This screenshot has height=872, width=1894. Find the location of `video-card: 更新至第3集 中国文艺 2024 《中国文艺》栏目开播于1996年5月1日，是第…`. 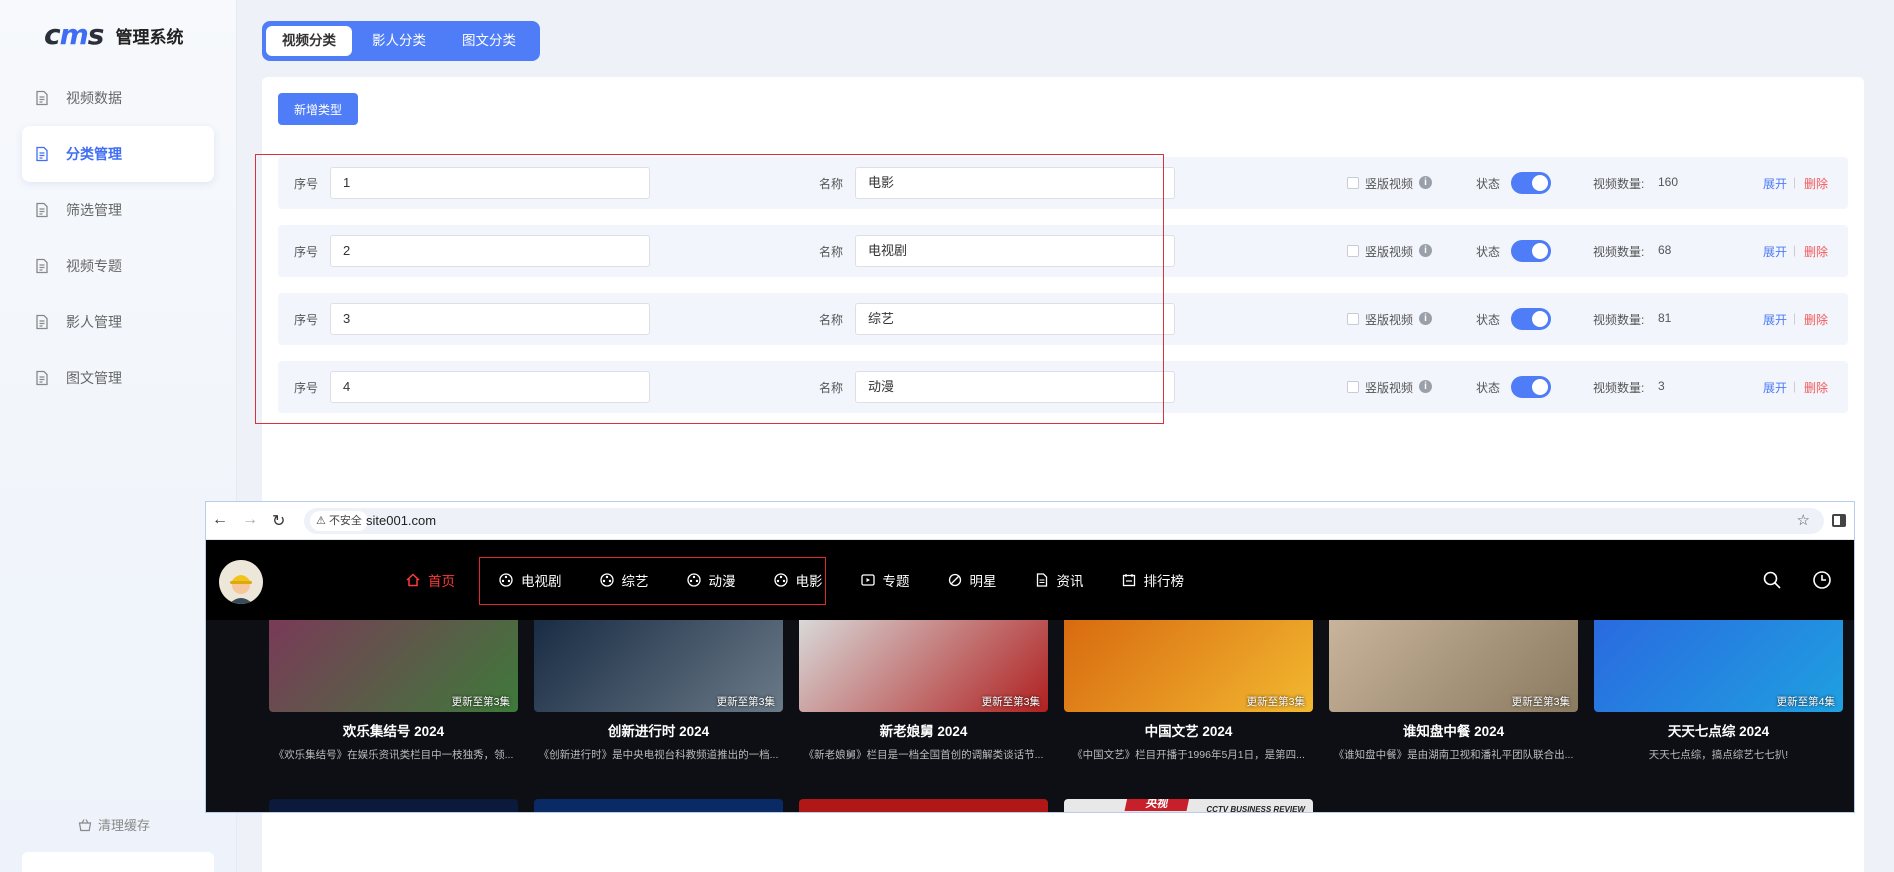

video-card: 更新至第3集 中国文艺 2024 《中国文艺》栏目开播于1996年5月1日，是第… is located at coordinates (1188, 691).